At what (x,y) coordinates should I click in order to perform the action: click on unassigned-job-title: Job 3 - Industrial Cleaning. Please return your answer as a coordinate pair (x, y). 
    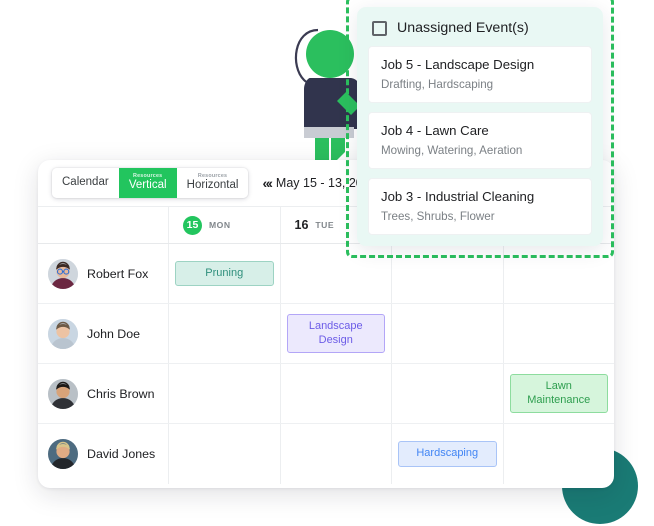
    Looking at the image, I should click on (458, 196).